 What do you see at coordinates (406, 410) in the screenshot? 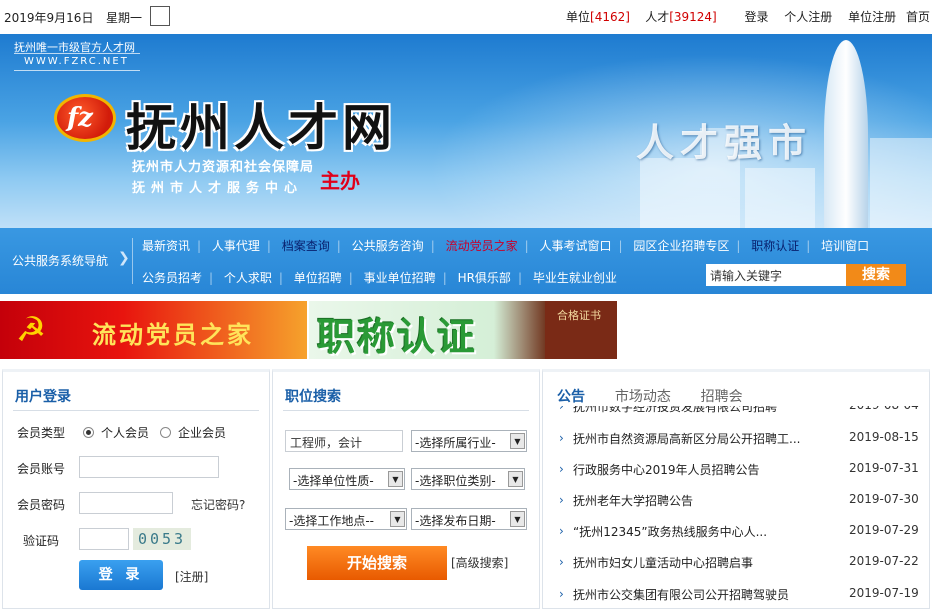
I see `panel-rule` at bounding box center [406, 410].